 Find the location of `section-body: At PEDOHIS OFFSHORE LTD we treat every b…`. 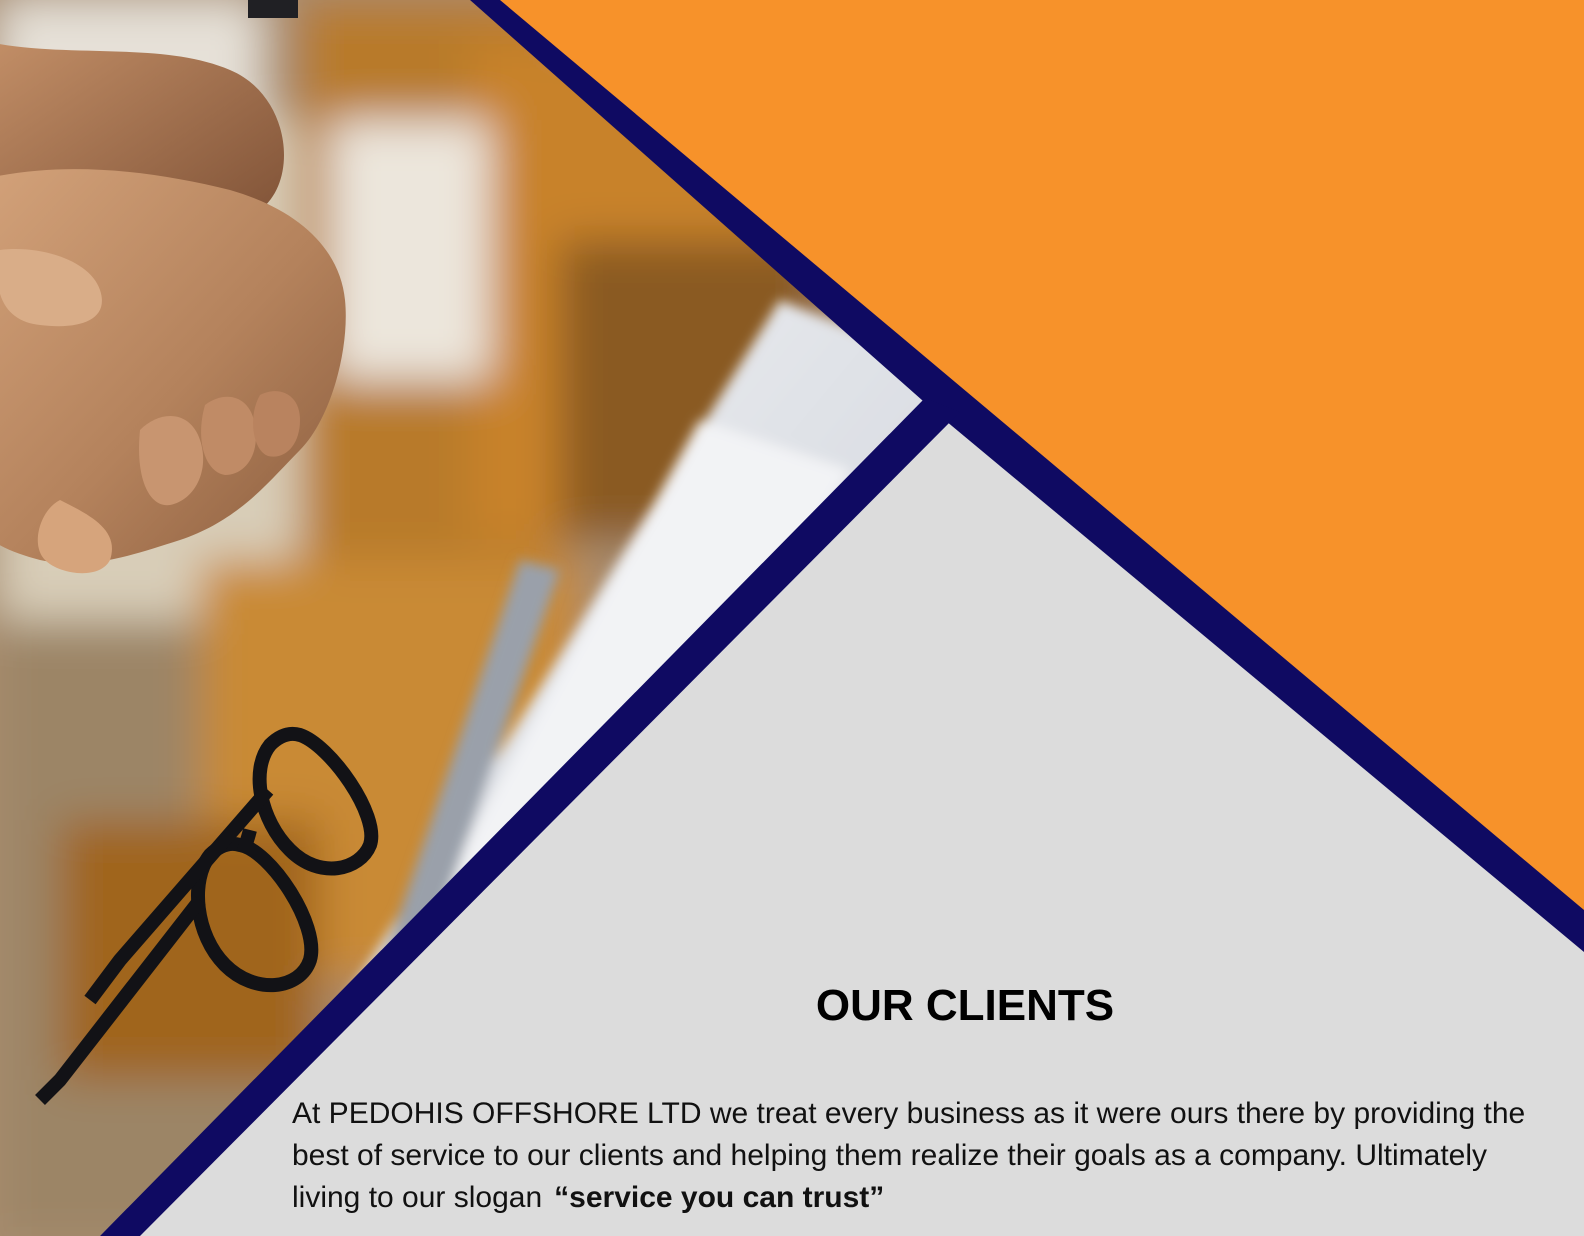

section-body: At PEDOHIS OFFSHORE LTD we treat every b… is located at coordinates (922, 1156).